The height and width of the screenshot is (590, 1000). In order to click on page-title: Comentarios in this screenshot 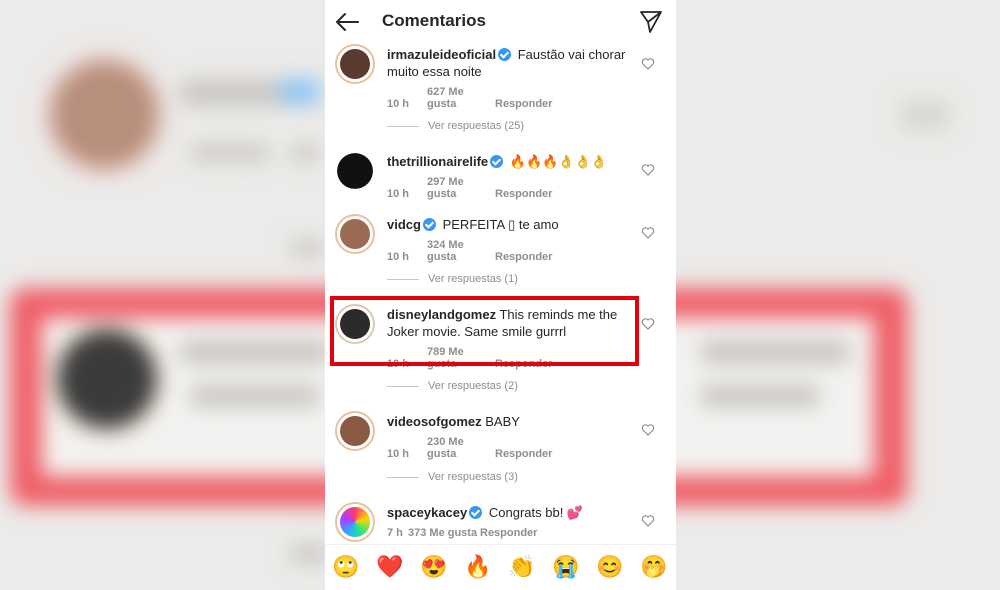, I will do `click(434, 20)`.